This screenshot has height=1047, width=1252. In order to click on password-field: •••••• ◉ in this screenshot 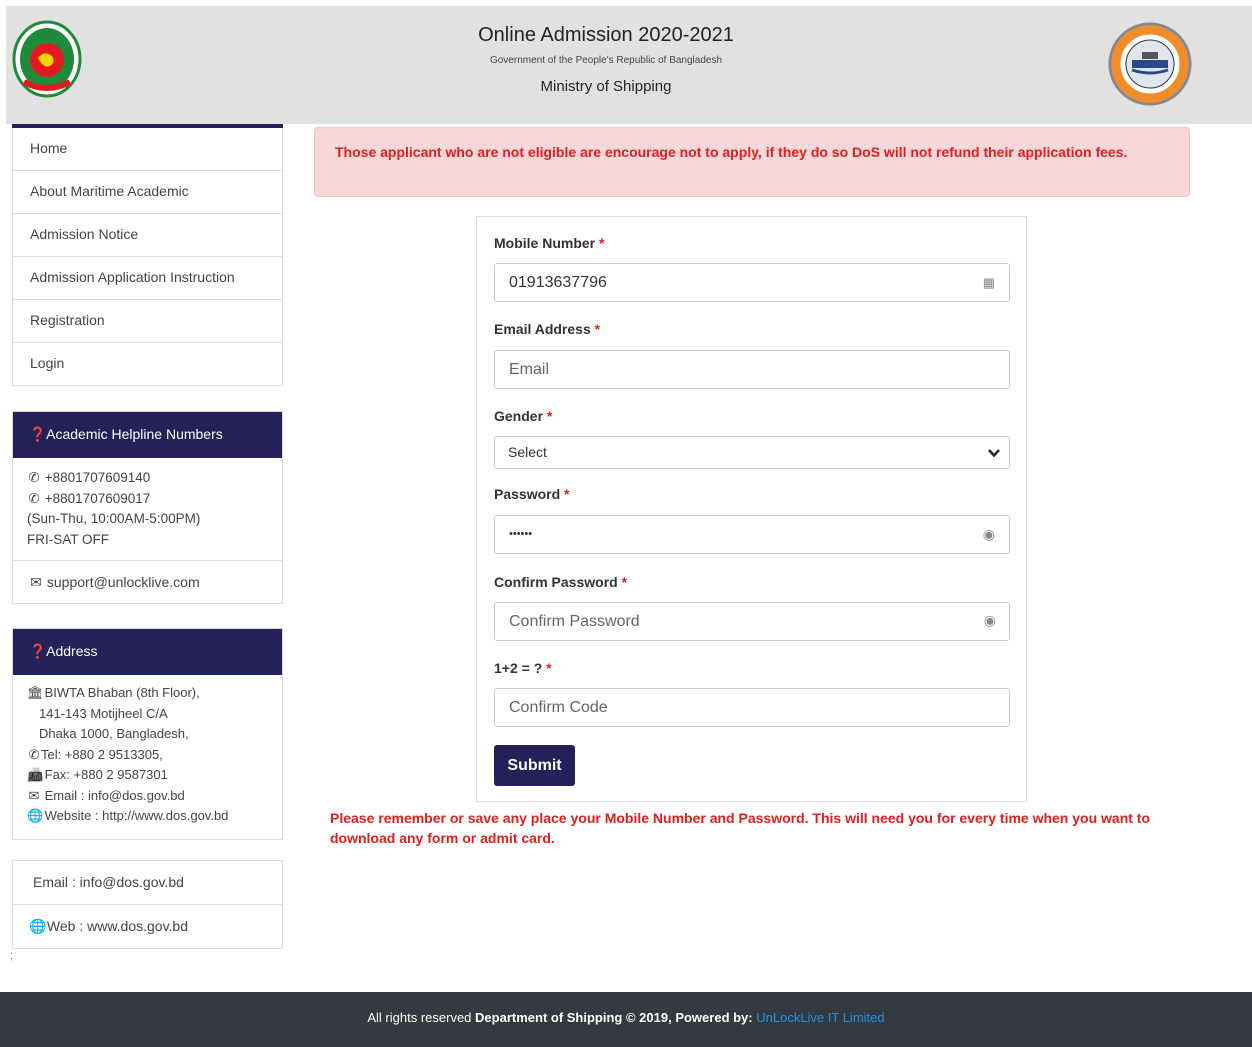, I will do `click(752, 534)`.